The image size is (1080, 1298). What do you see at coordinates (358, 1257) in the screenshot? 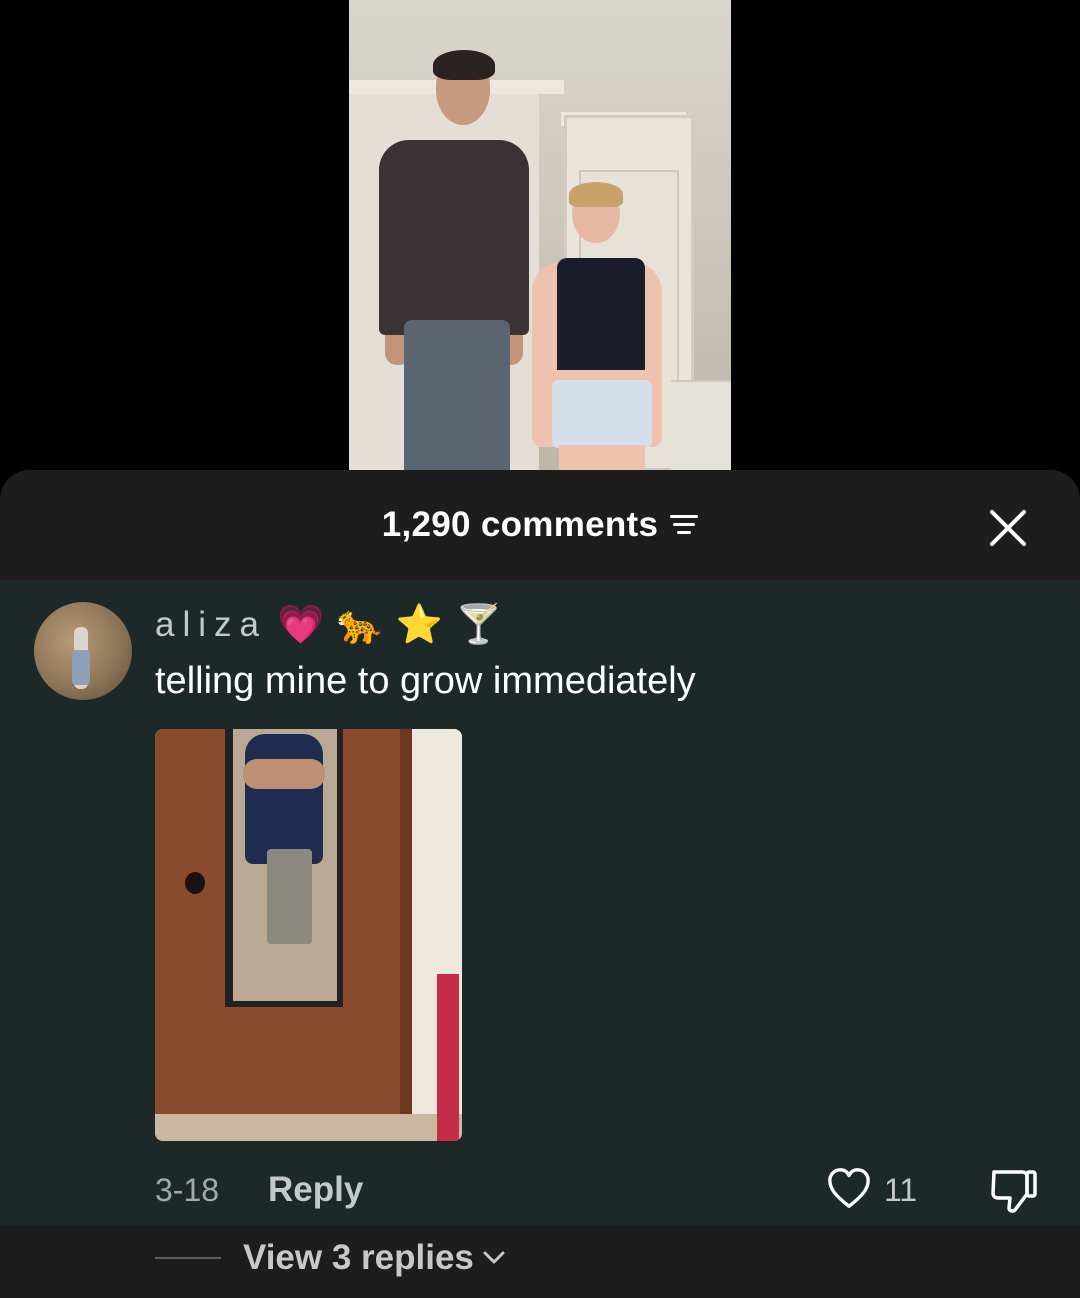
I see `view-replies-label: View 3 replies` at bounding box center [358, 1257].